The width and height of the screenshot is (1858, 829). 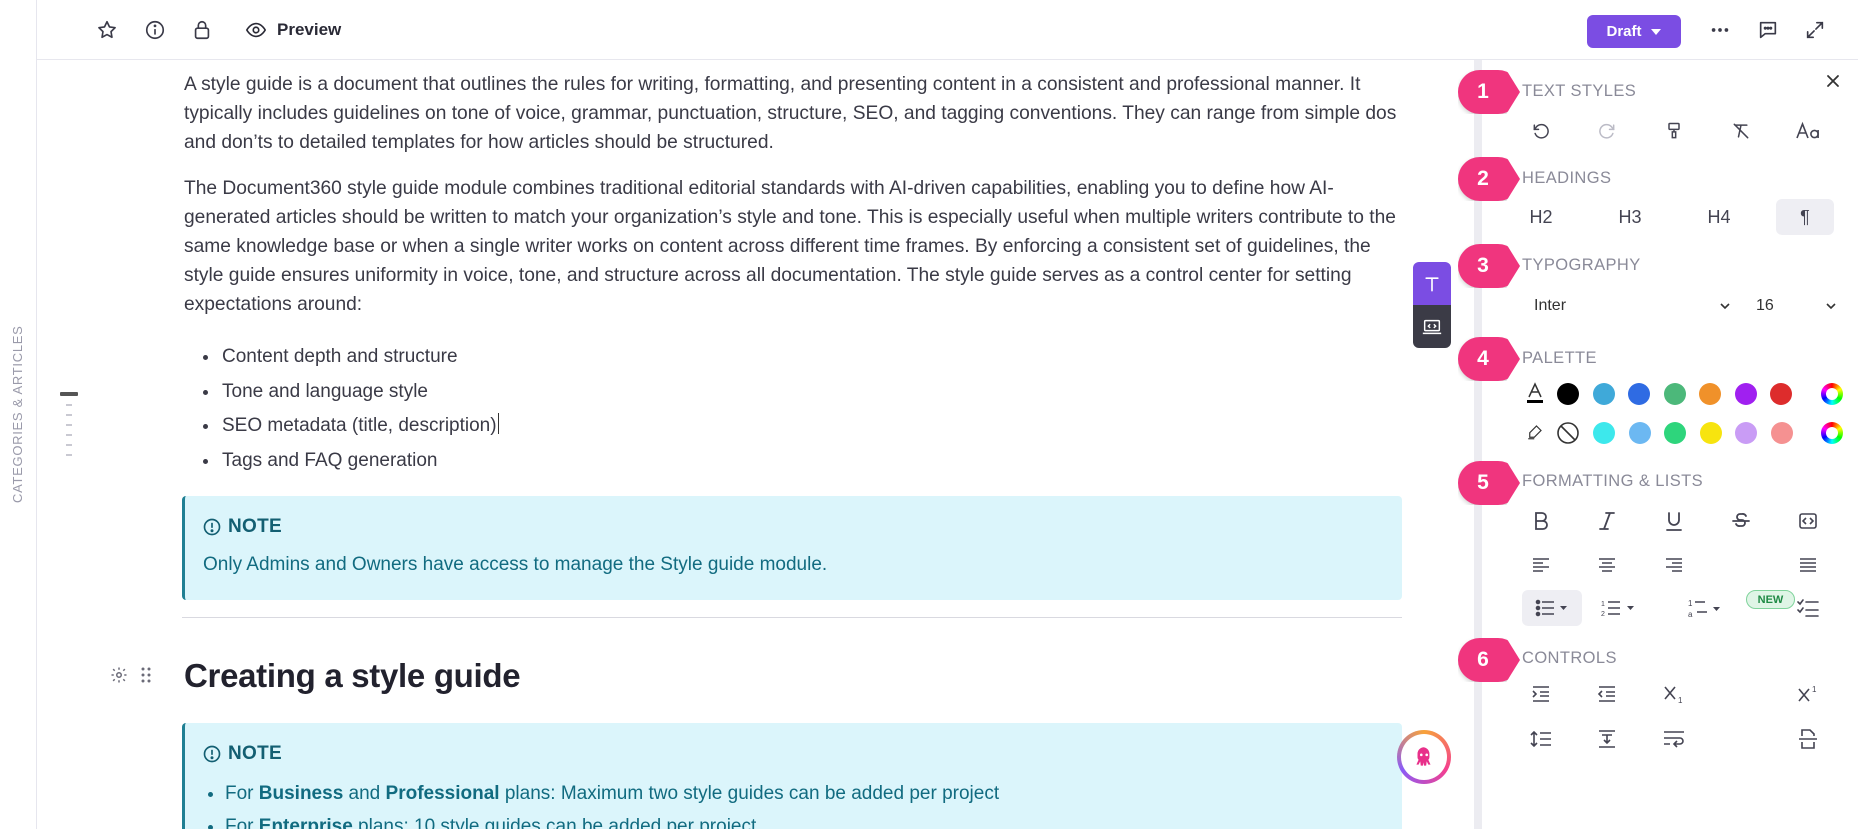 What do you see at coordinates (1725, 306) in the screenshot?
I see `chevron-down-icon` at bounding box center [1725, 306].